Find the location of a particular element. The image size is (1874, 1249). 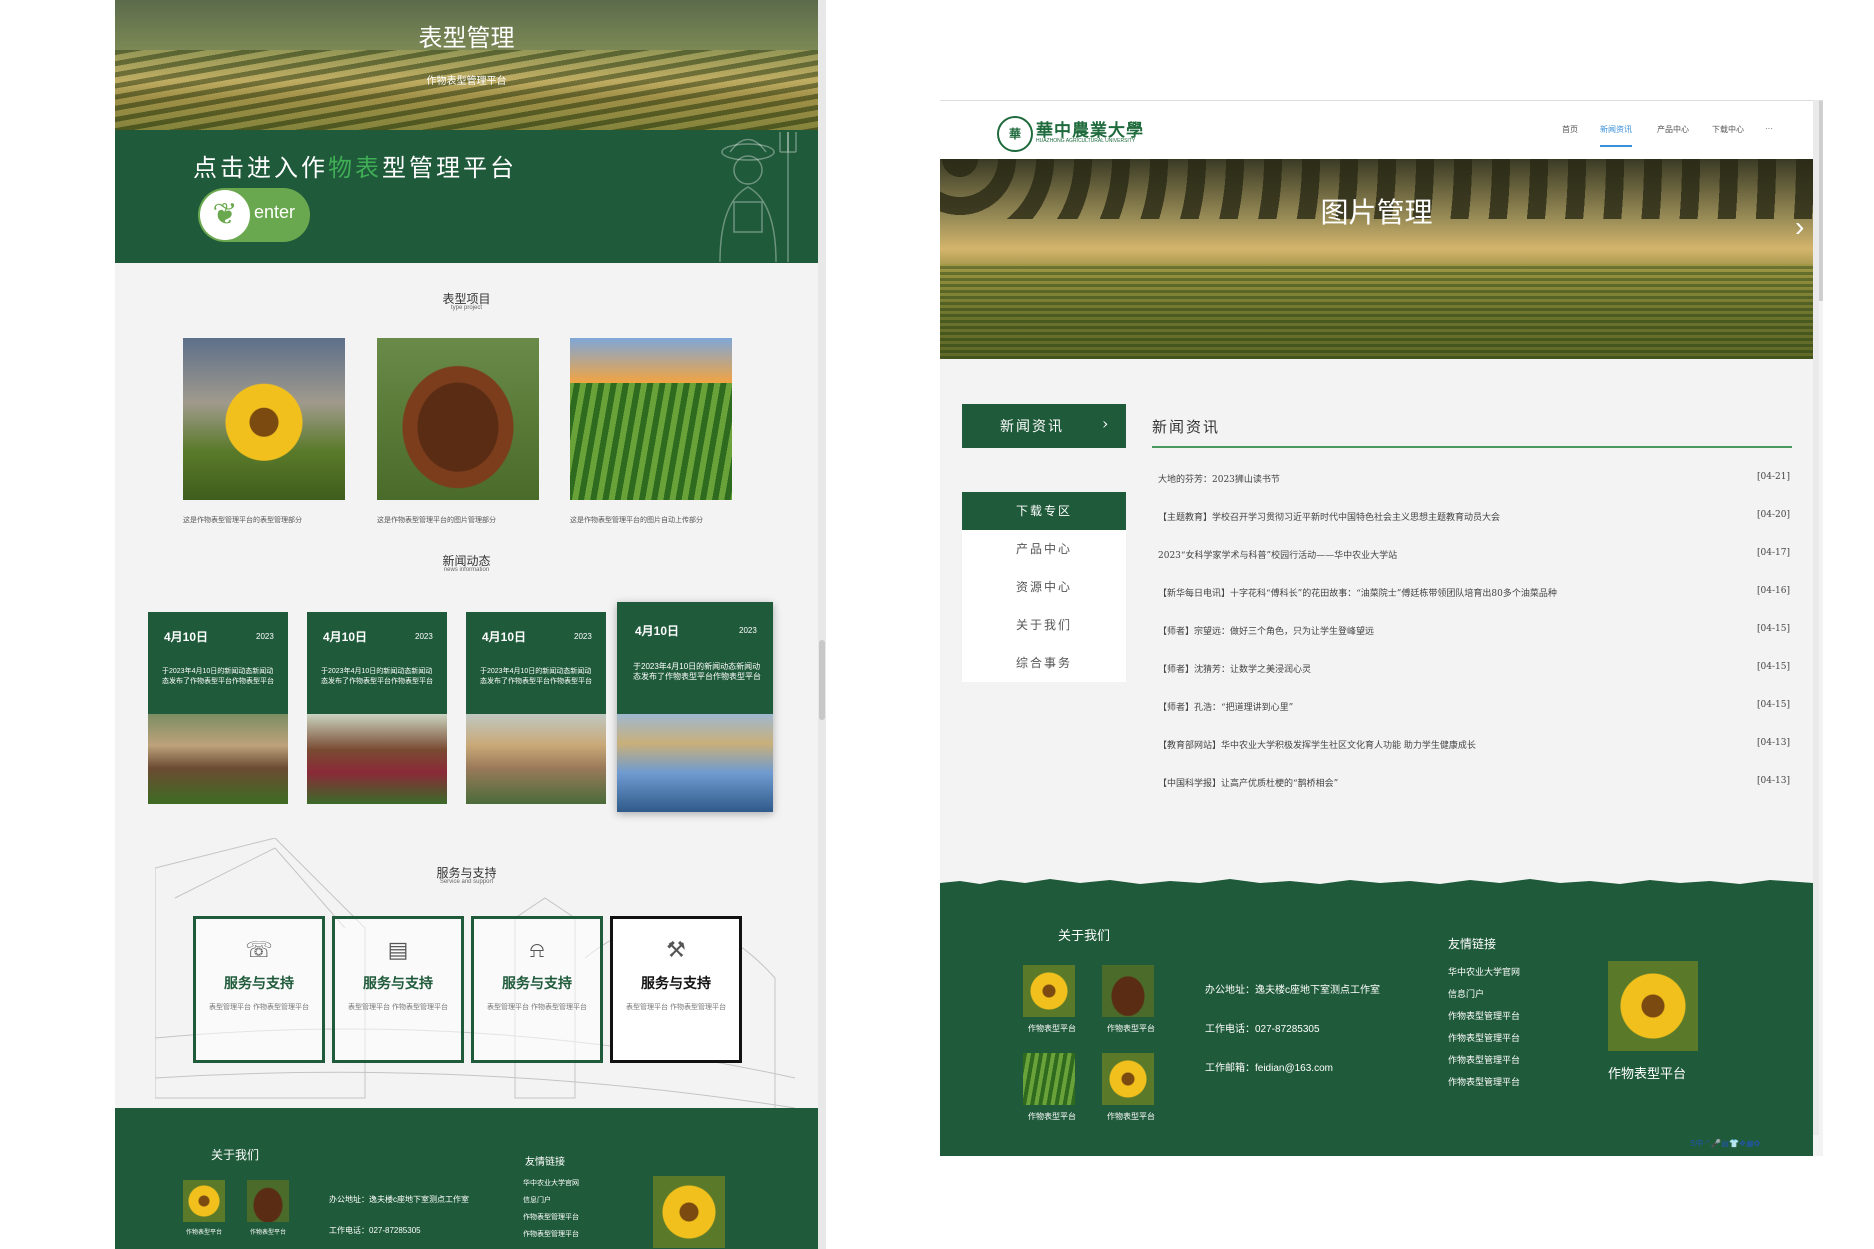

news-row-title: 【中国科学报】让高产优质杜梗的“鹊桥相会” is located at coordinates (1248, 782).